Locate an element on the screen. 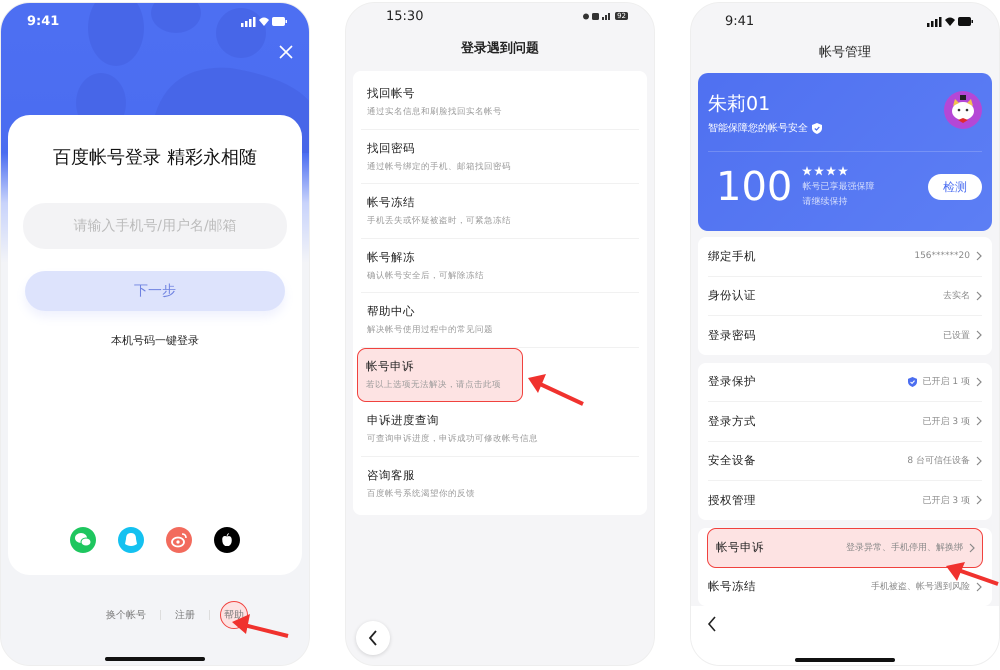 The image size is (1000, 670). setting-label: 绑定手机 is located at coordinates (732, 256).